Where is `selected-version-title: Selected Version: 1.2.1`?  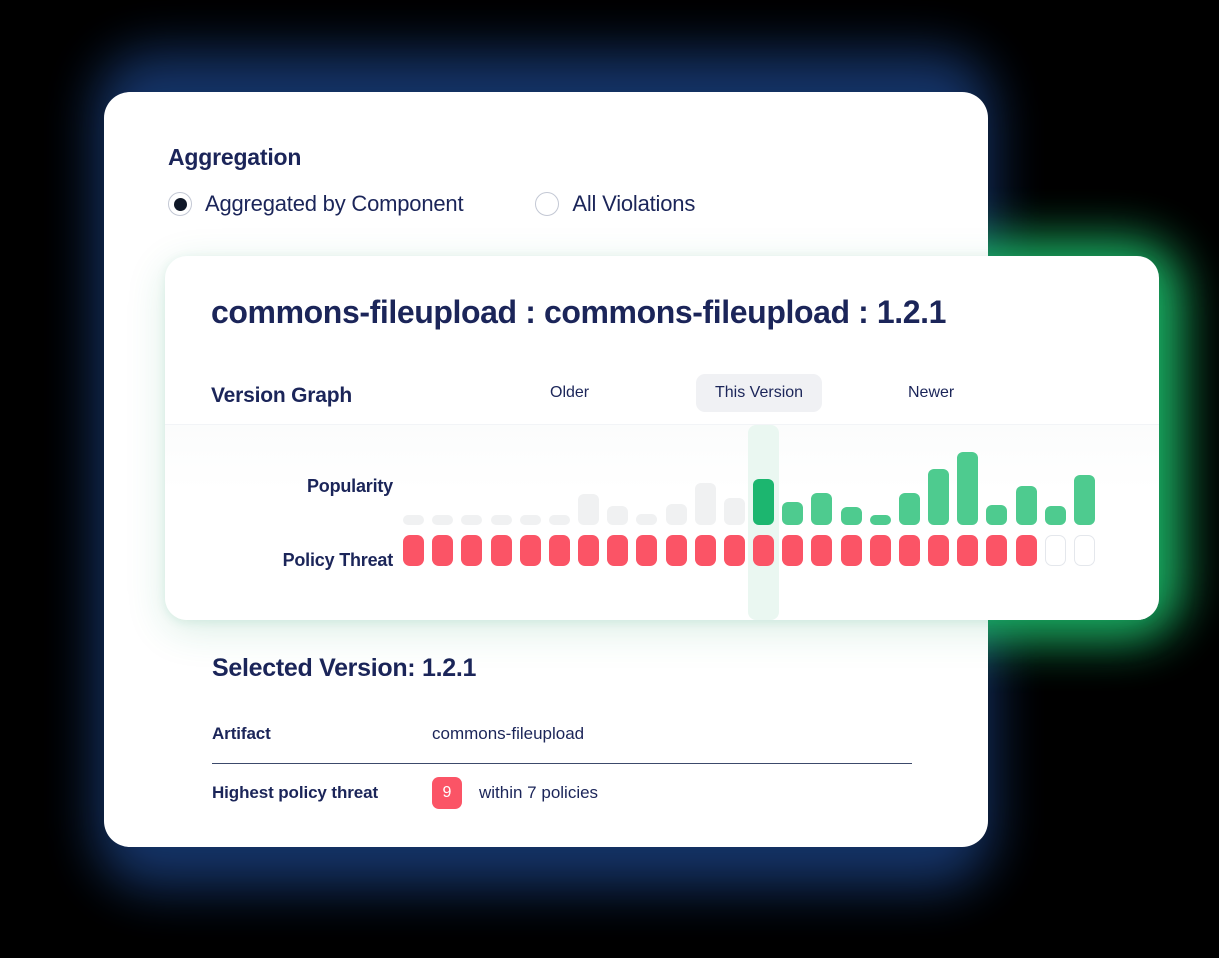 selected-version-title: Selected Version: 1.2.1 is located at coordinates (344, 668).